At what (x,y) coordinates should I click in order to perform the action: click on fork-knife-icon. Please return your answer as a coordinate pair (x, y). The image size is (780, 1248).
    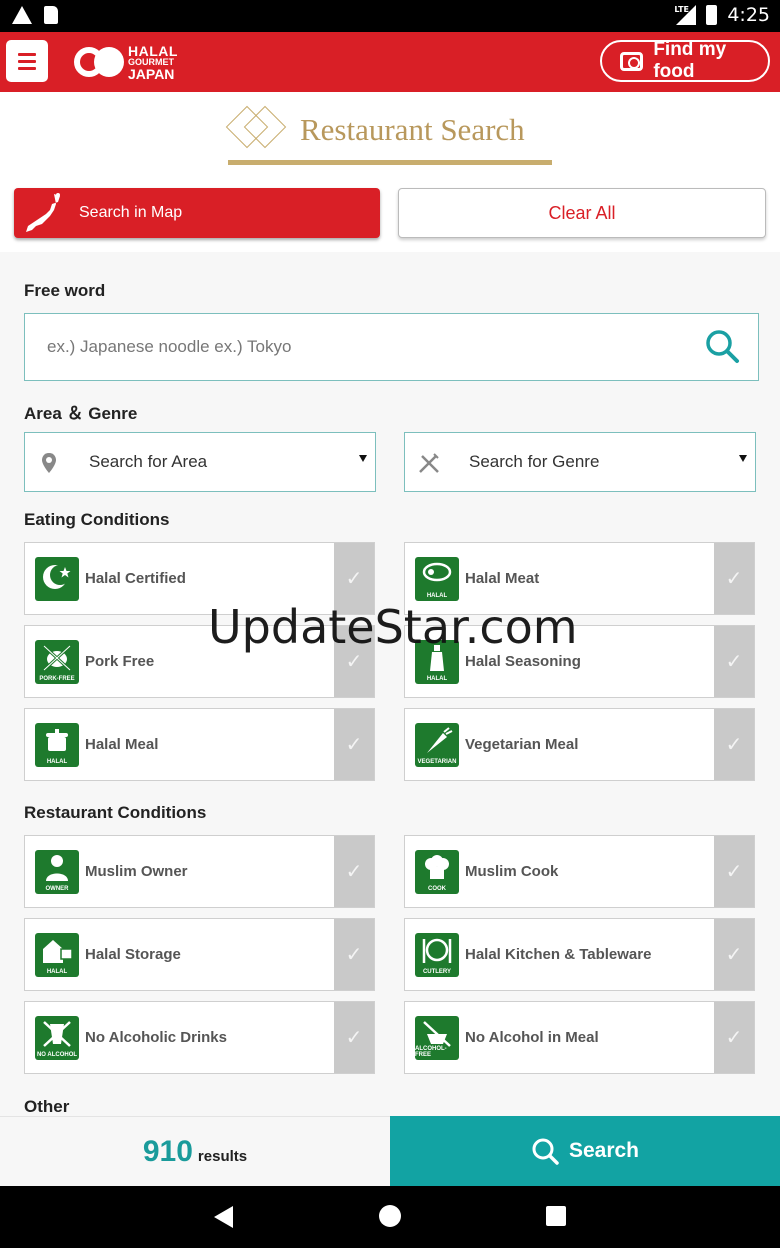
    Looking at the image, I should click on (429, 463).